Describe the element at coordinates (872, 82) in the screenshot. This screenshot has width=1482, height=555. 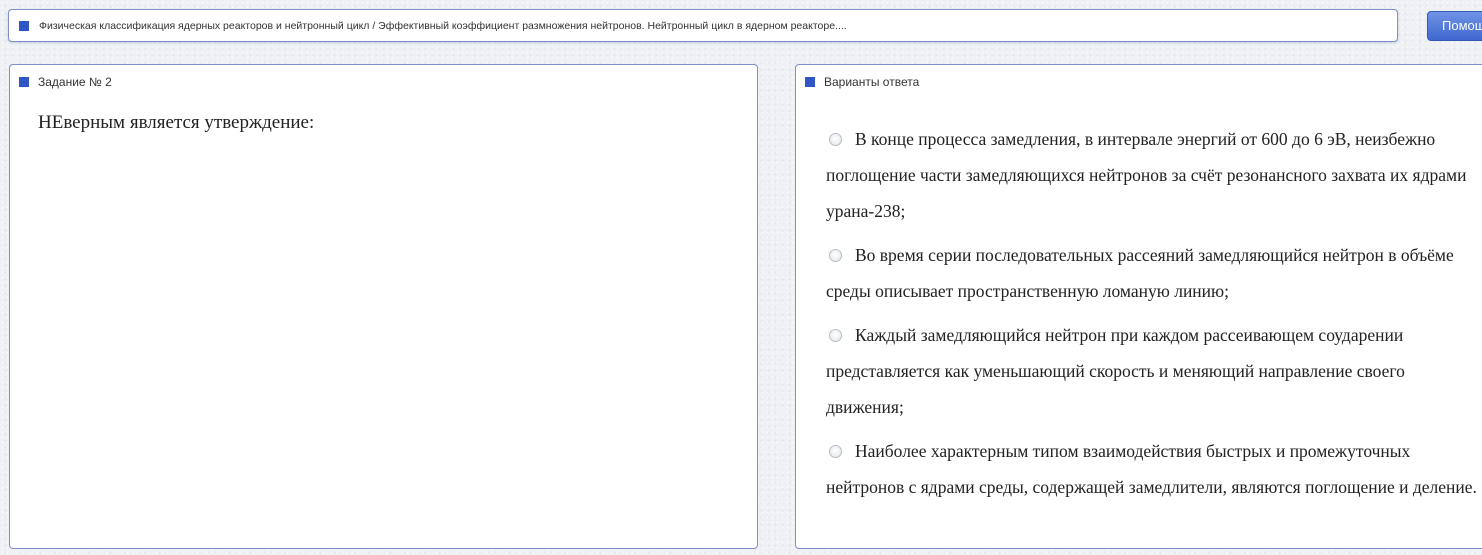
I see `answers-title: Варианты ответа` at that location.